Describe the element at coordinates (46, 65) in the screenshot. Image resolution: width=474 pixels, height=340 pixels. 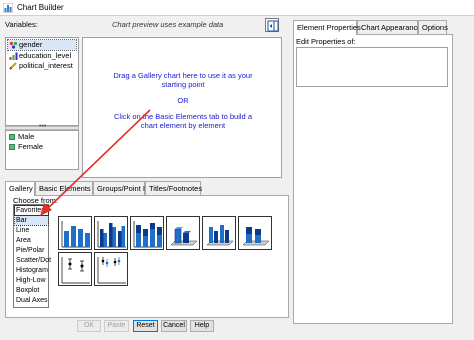
I see `variable-label: political_interest` at that location.